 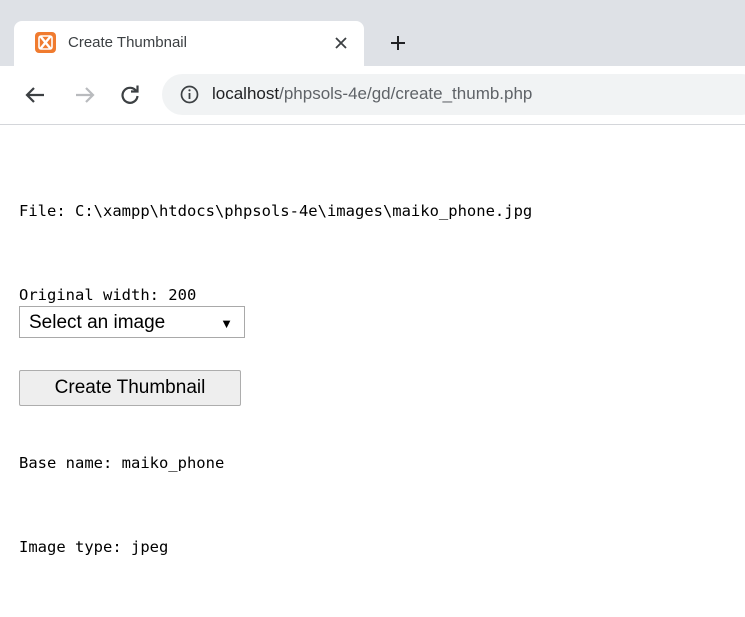 What do you see at coordinates (94, 547) in the screenshot?
I see `image-type-line: Image type: jpeg` at bounding box center [94, 547].